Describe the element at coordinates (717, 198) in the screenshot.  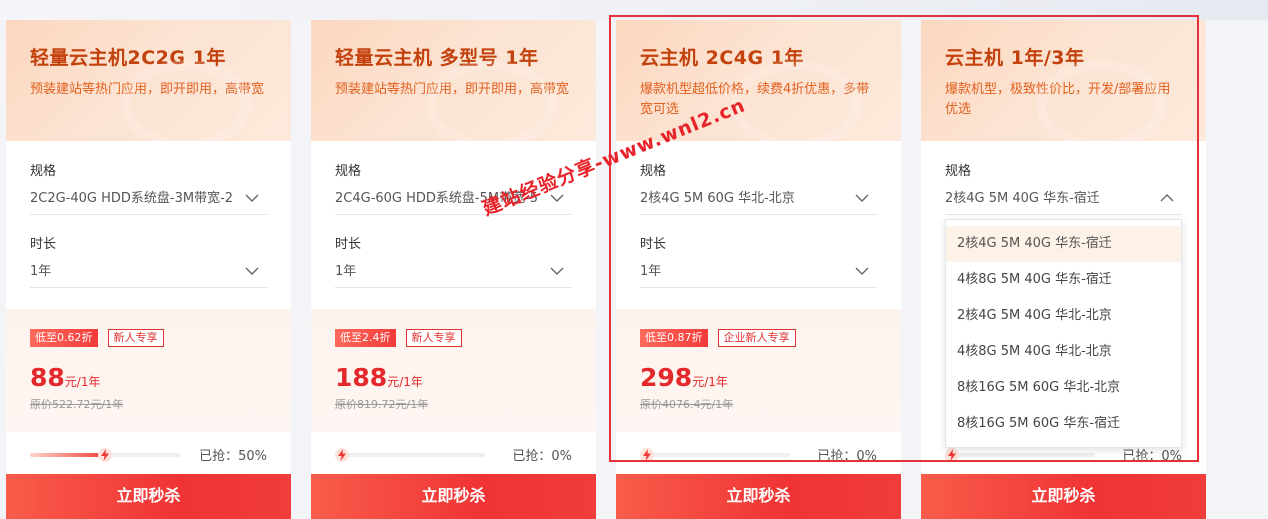
I see `spec-select-value: 2核4G 5M 60G 华北-北京` at that location.